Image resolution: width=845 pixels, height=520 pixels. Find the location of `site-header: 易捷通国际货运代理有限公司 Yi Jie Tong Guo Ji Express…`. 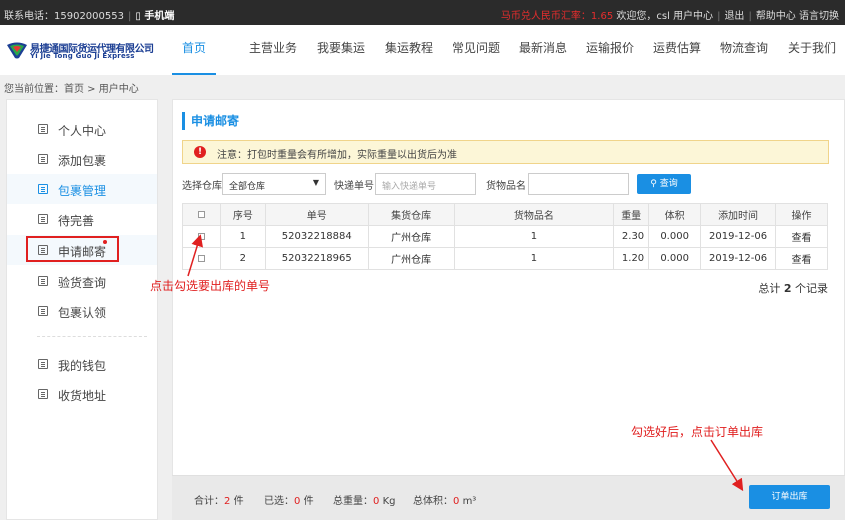

site-header: 易捷通国际货运代理有限公司 Yi Jie Tong Guo Ji Express… is located at coordinates (422, 50).